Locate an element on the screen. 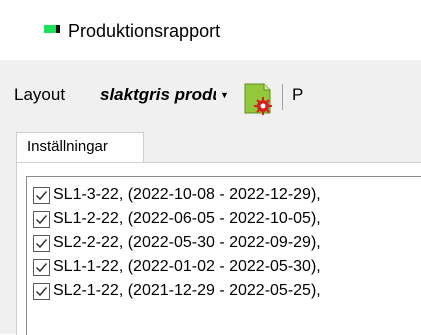  layout-dropdown: slaktgris produktion ▼ is located at coordinates (167, 95).